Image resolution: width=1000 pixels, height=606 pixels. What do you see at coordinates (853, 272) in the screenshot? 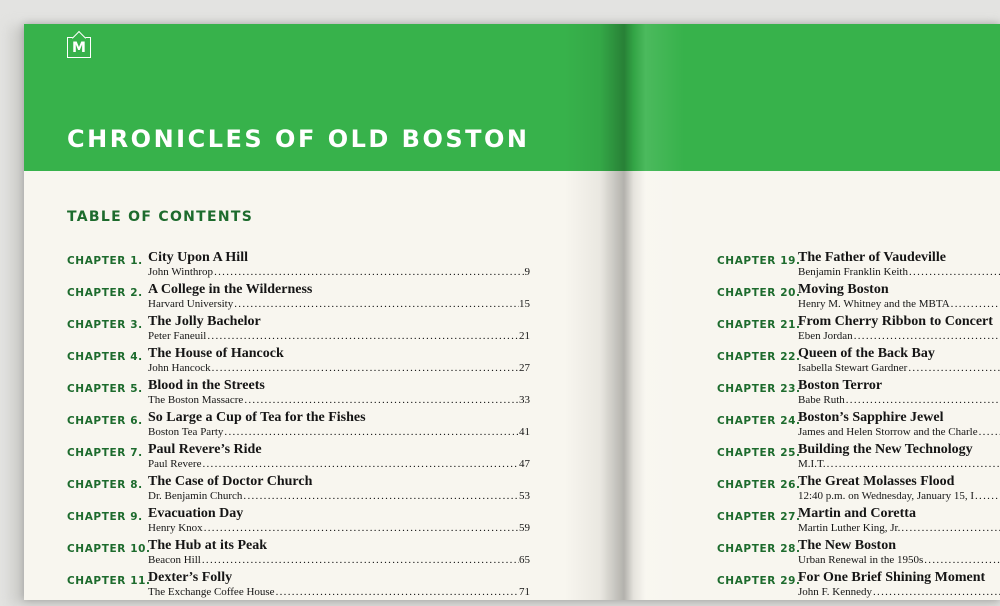
I see `chapter-subject: Benjamin Franklin Keith` at bounding box center [853, 272].